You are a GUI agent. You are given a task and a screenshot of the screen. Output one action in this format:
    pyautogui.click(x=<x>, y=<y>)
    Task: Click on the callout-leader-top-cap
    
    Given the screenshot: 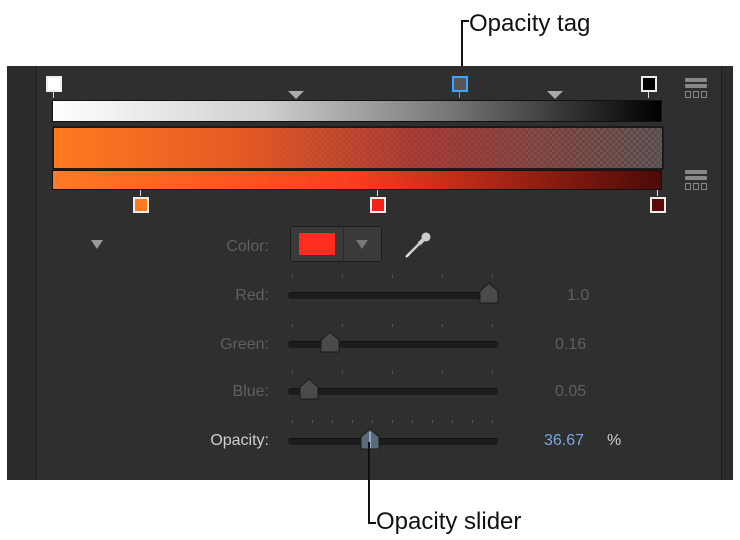 What is the action you would take?
    pyautogui.click(x=465, y=21)
    